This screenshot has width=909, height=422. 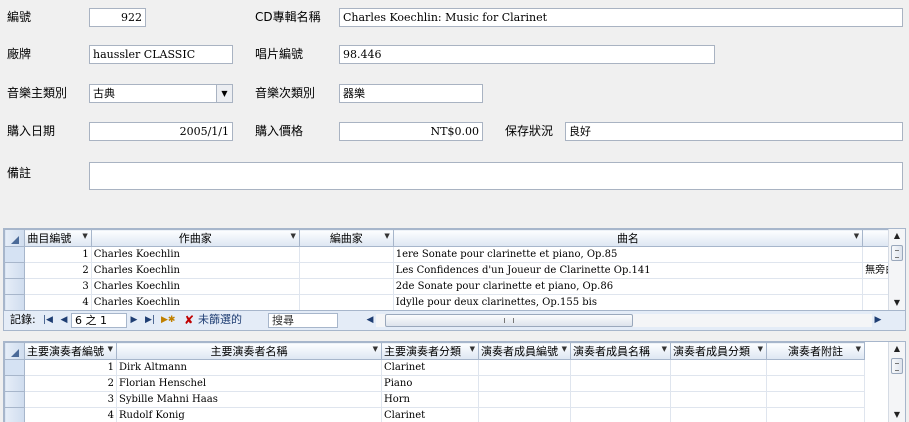 What do you see at coordinates (249, 351) in the screenshot?
I see `col-performer-name: 主要演奏者名稱 ▼` at bounding box center [249, 351].